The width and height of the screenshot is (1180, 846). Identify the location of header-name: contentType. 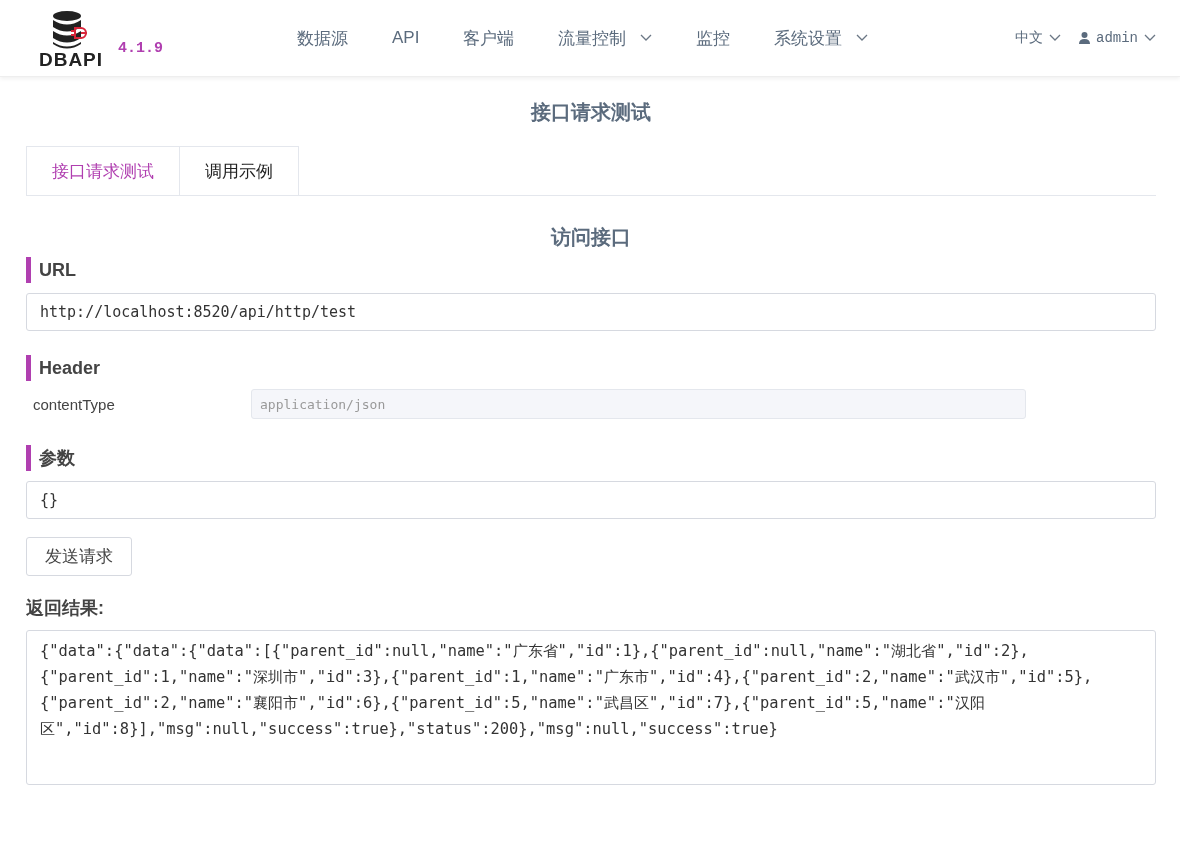
(74, 404).